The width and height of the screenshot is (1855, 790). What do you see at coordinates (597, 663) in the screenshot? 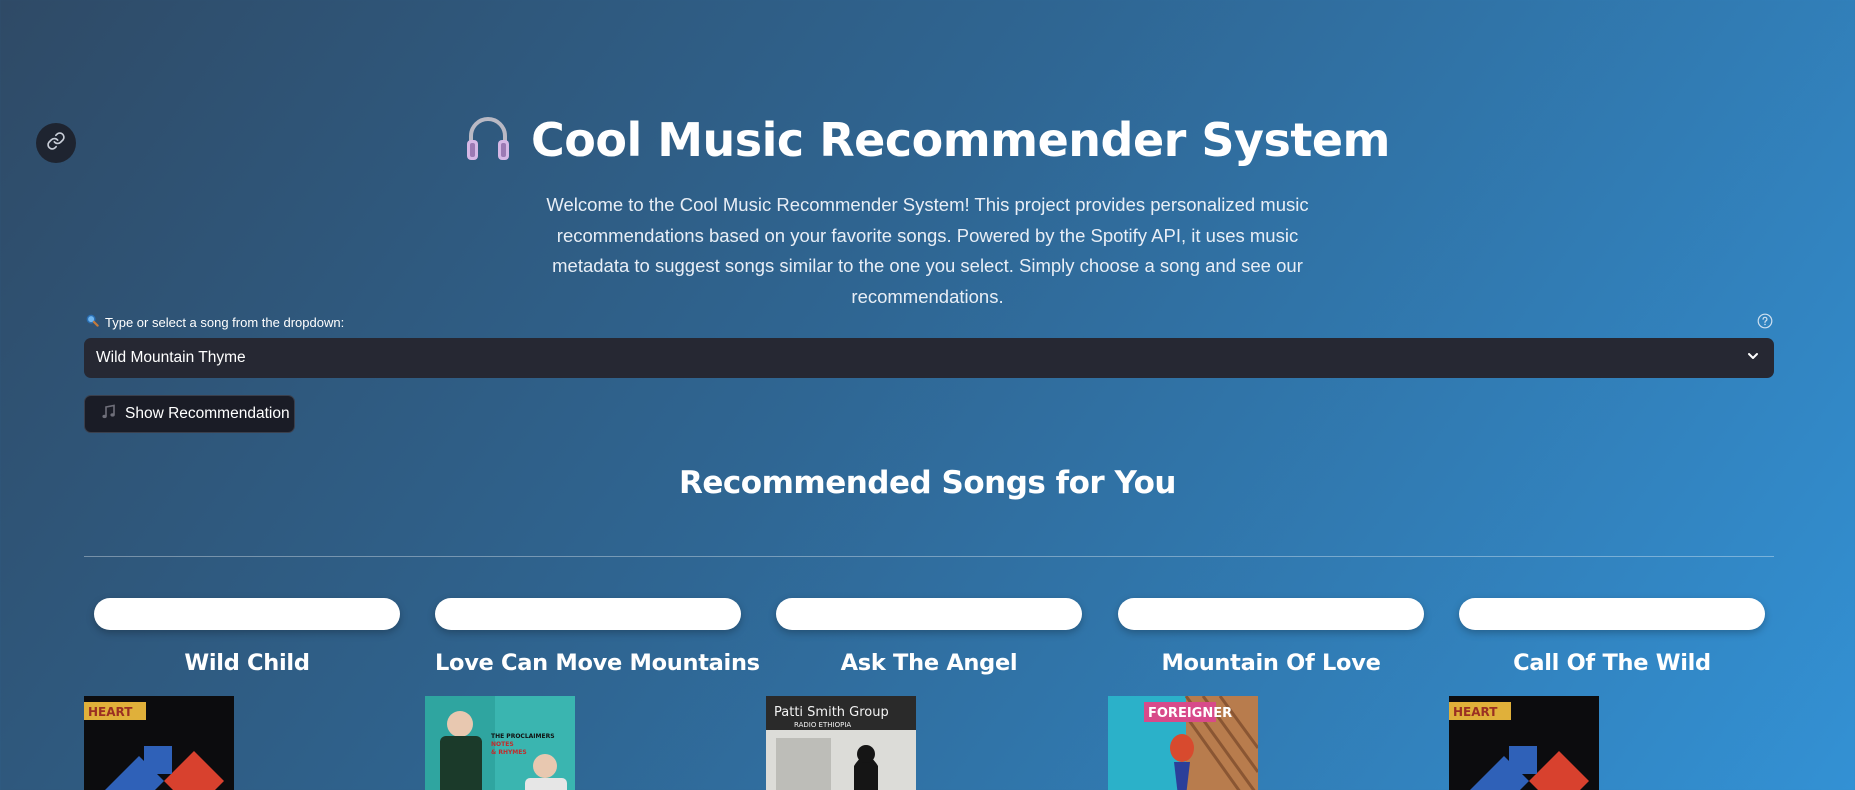
I see `song-title: Love Can Move Mountains` at bounding box center [597, 663].